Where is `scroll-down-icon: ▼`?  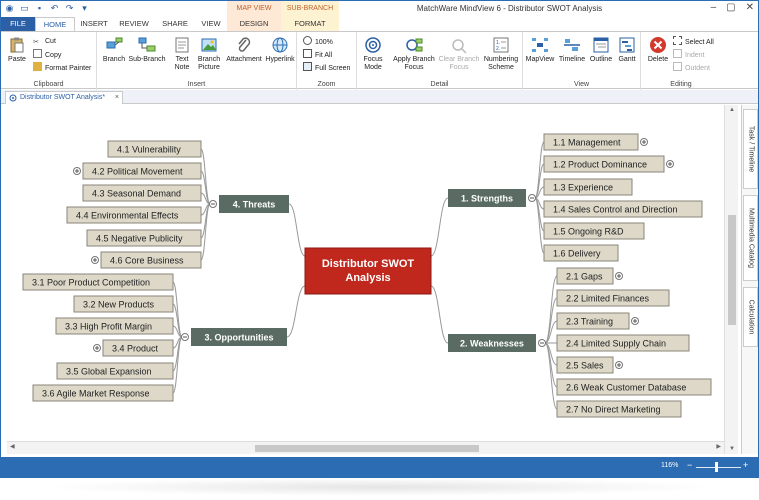
scroll-down-icon: ▼ is located at coordinates (732, 449).